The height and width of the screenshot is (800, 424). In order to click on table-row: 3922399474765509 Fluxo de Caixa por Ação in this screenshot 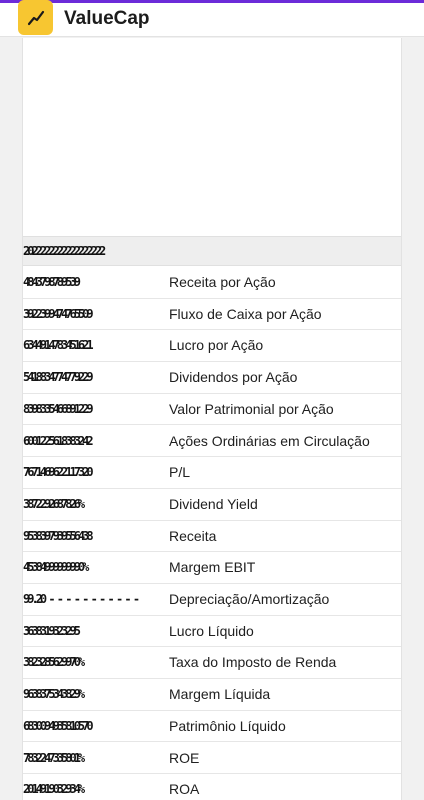, I will do `click(212, 315)`.